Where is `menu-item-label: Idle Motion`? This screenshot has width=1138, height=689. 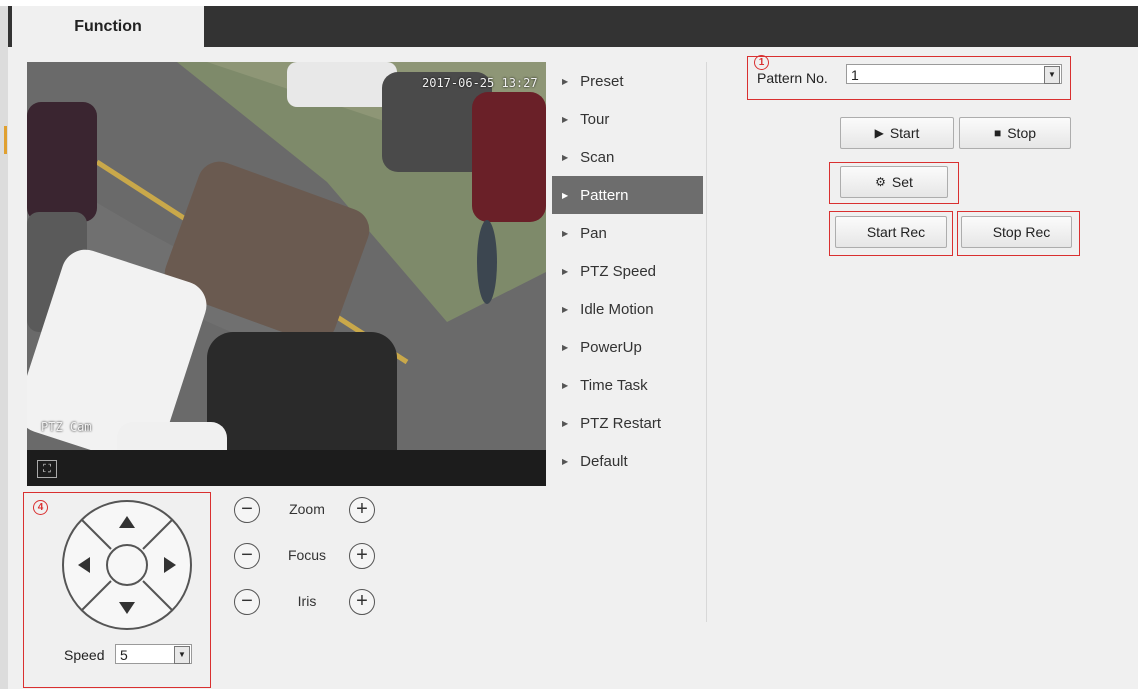 menu-item-label: Idle Motion is located at coordinates (617, 309).